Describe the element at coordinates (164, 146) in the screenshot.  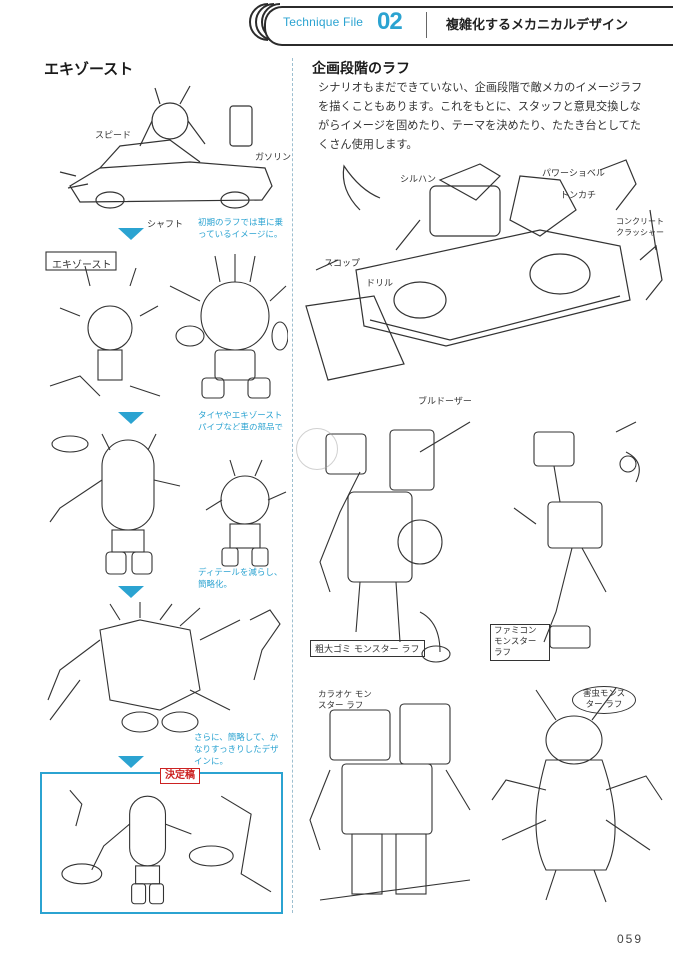
I see `sketch-car-rough` at that location.